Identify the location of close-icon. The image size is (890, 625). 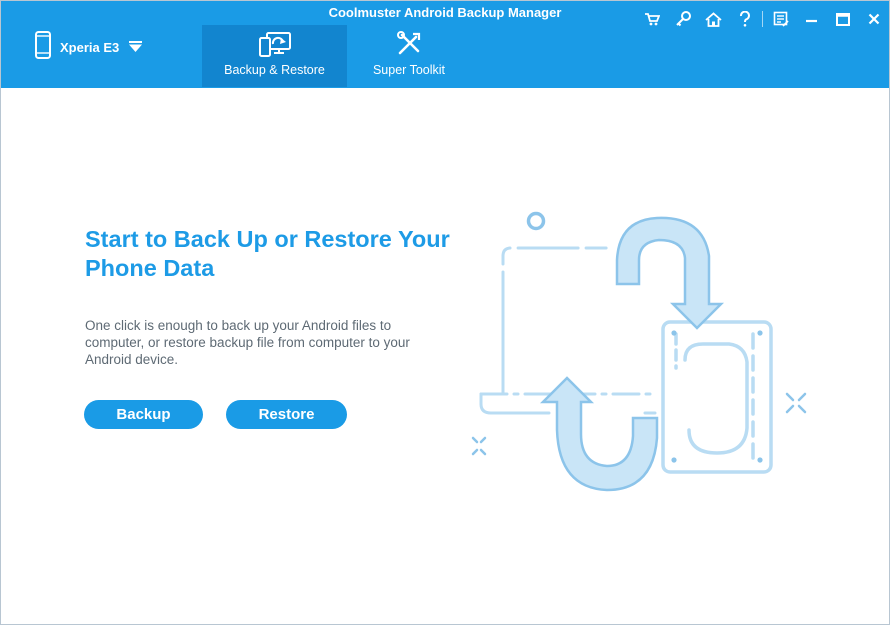
(873, 19).